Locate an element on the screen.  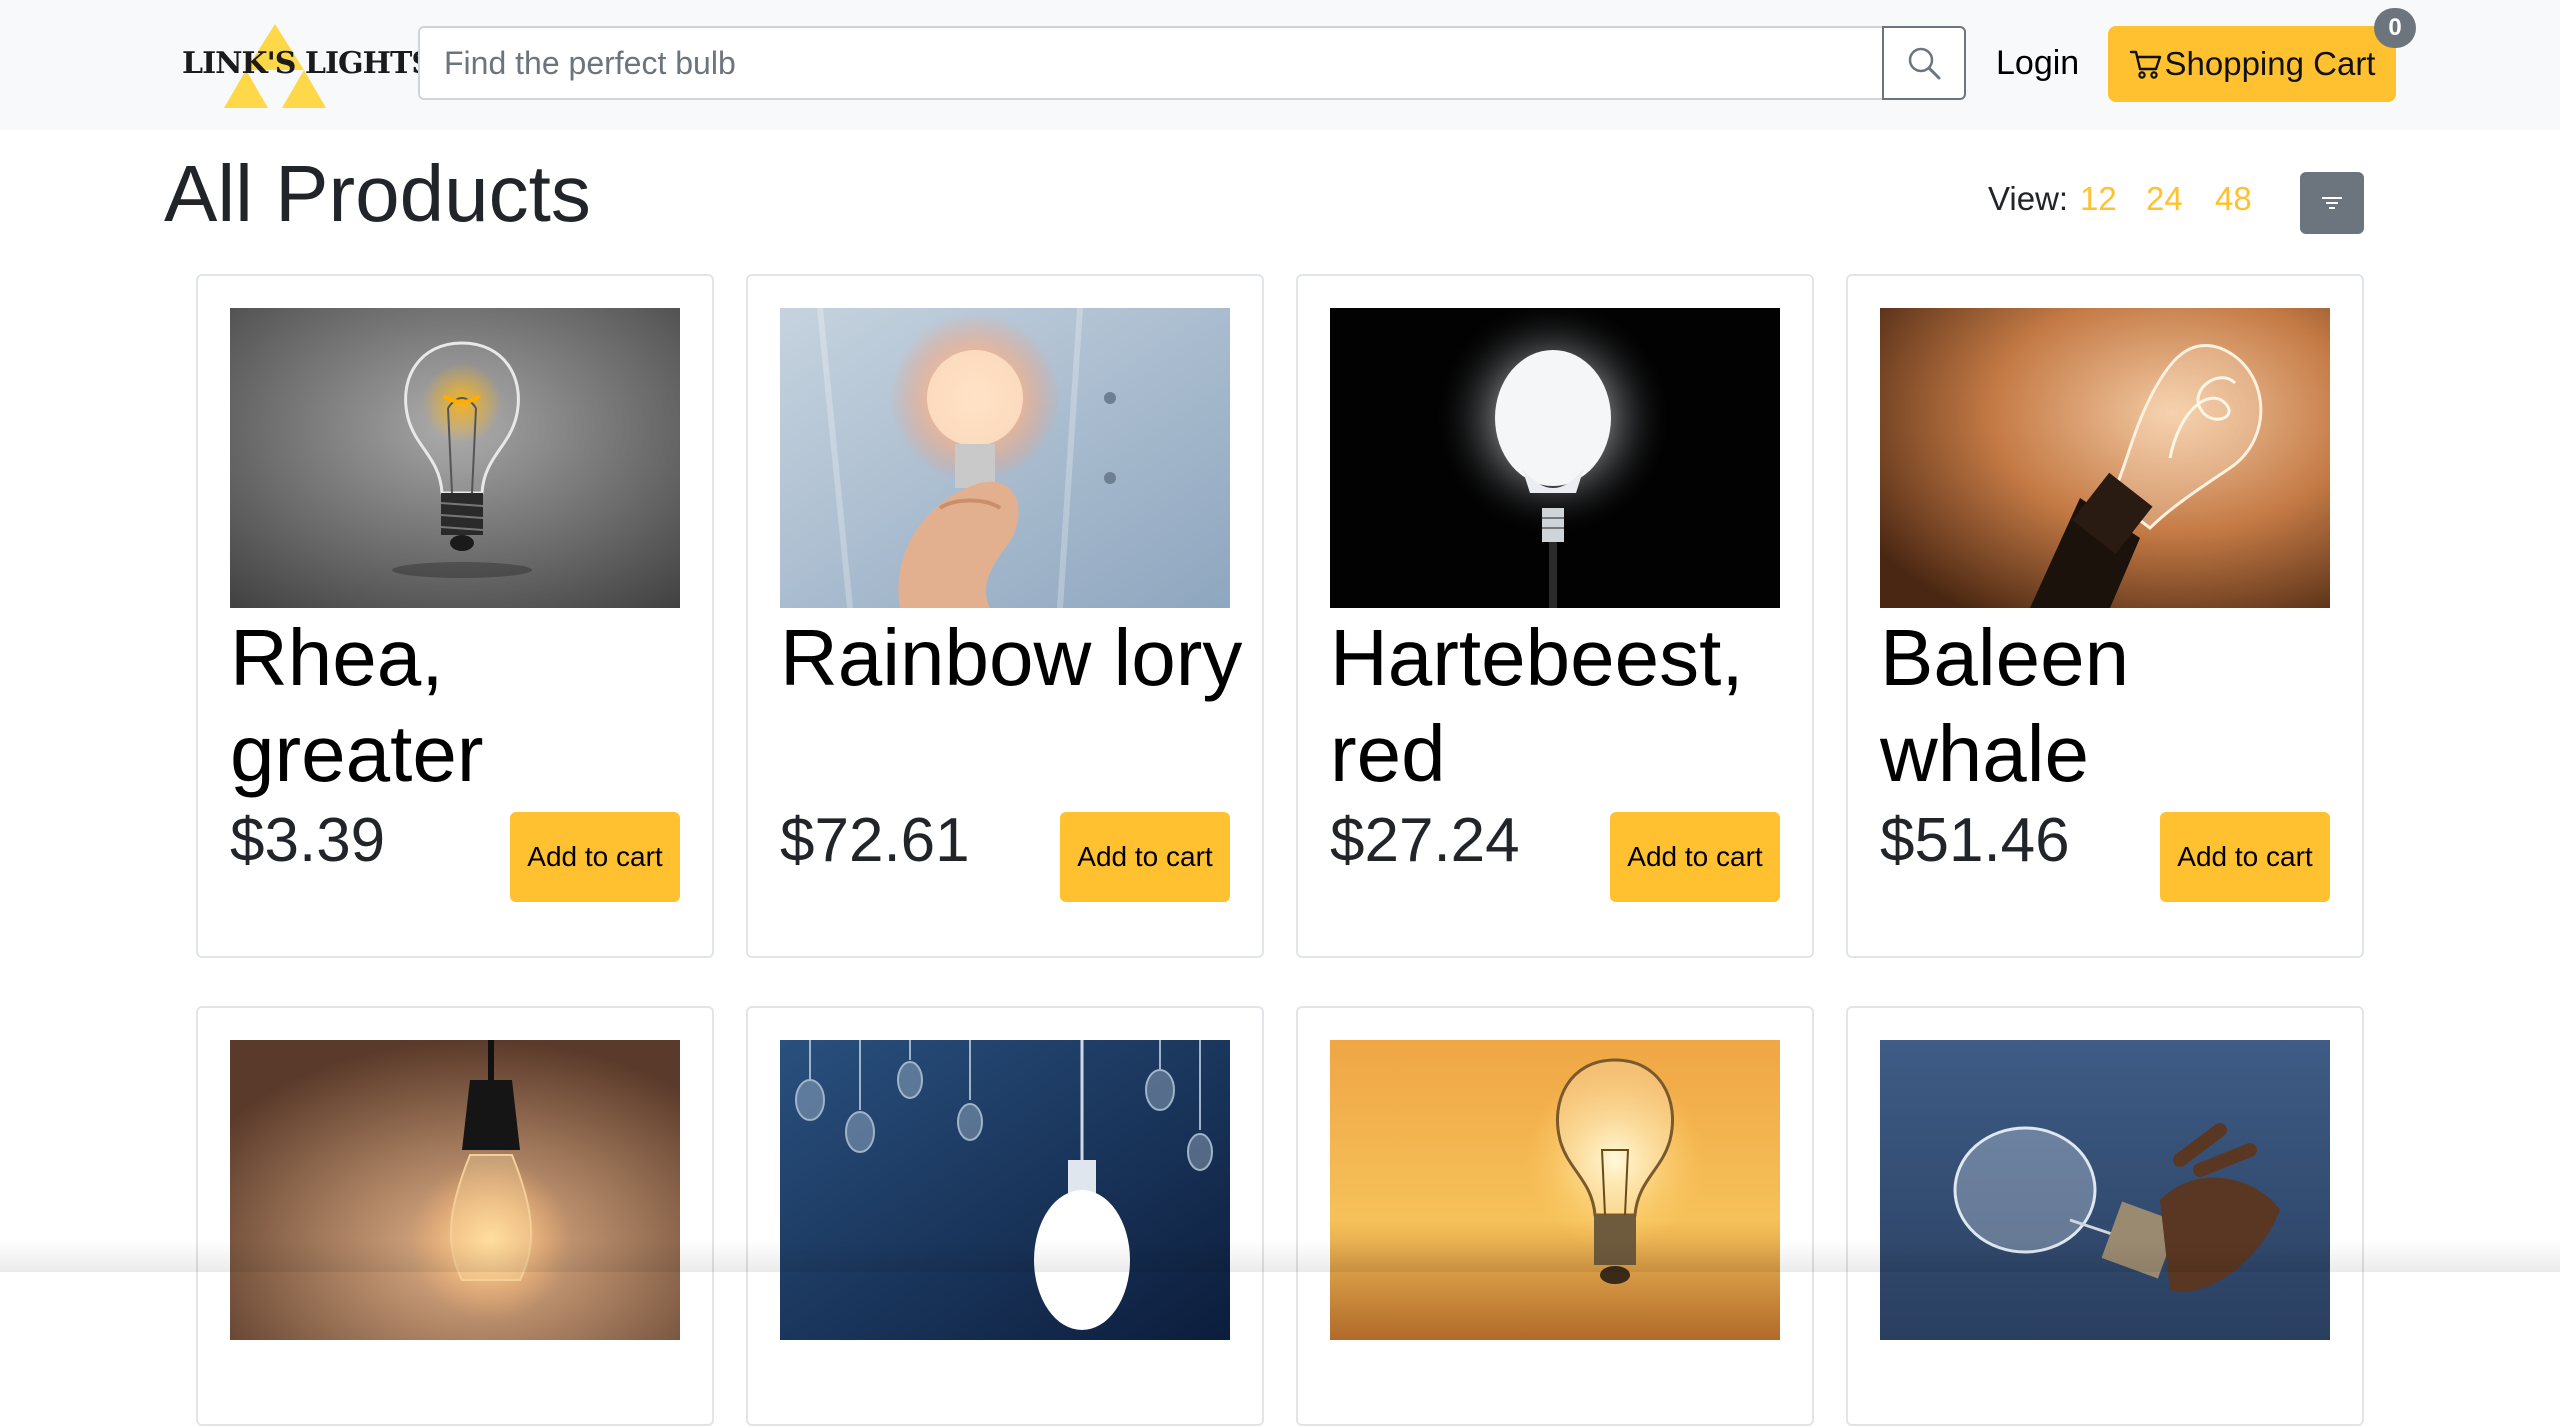
search-input is located at coordinates (1151, 63).